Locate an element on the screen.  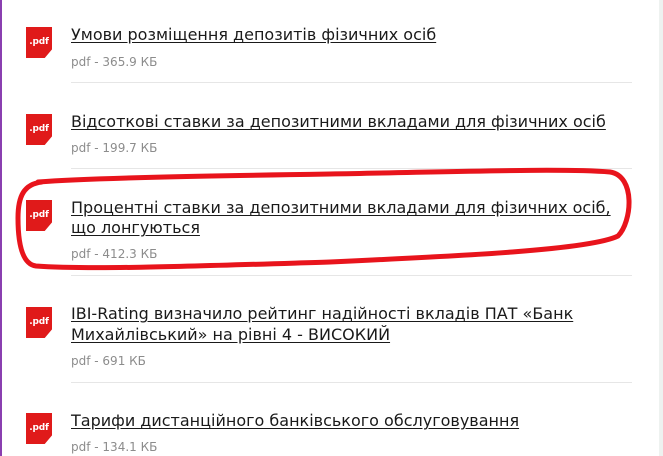
document-meta: pdf - 199.7 КБ is located at coordinates (114, 148).